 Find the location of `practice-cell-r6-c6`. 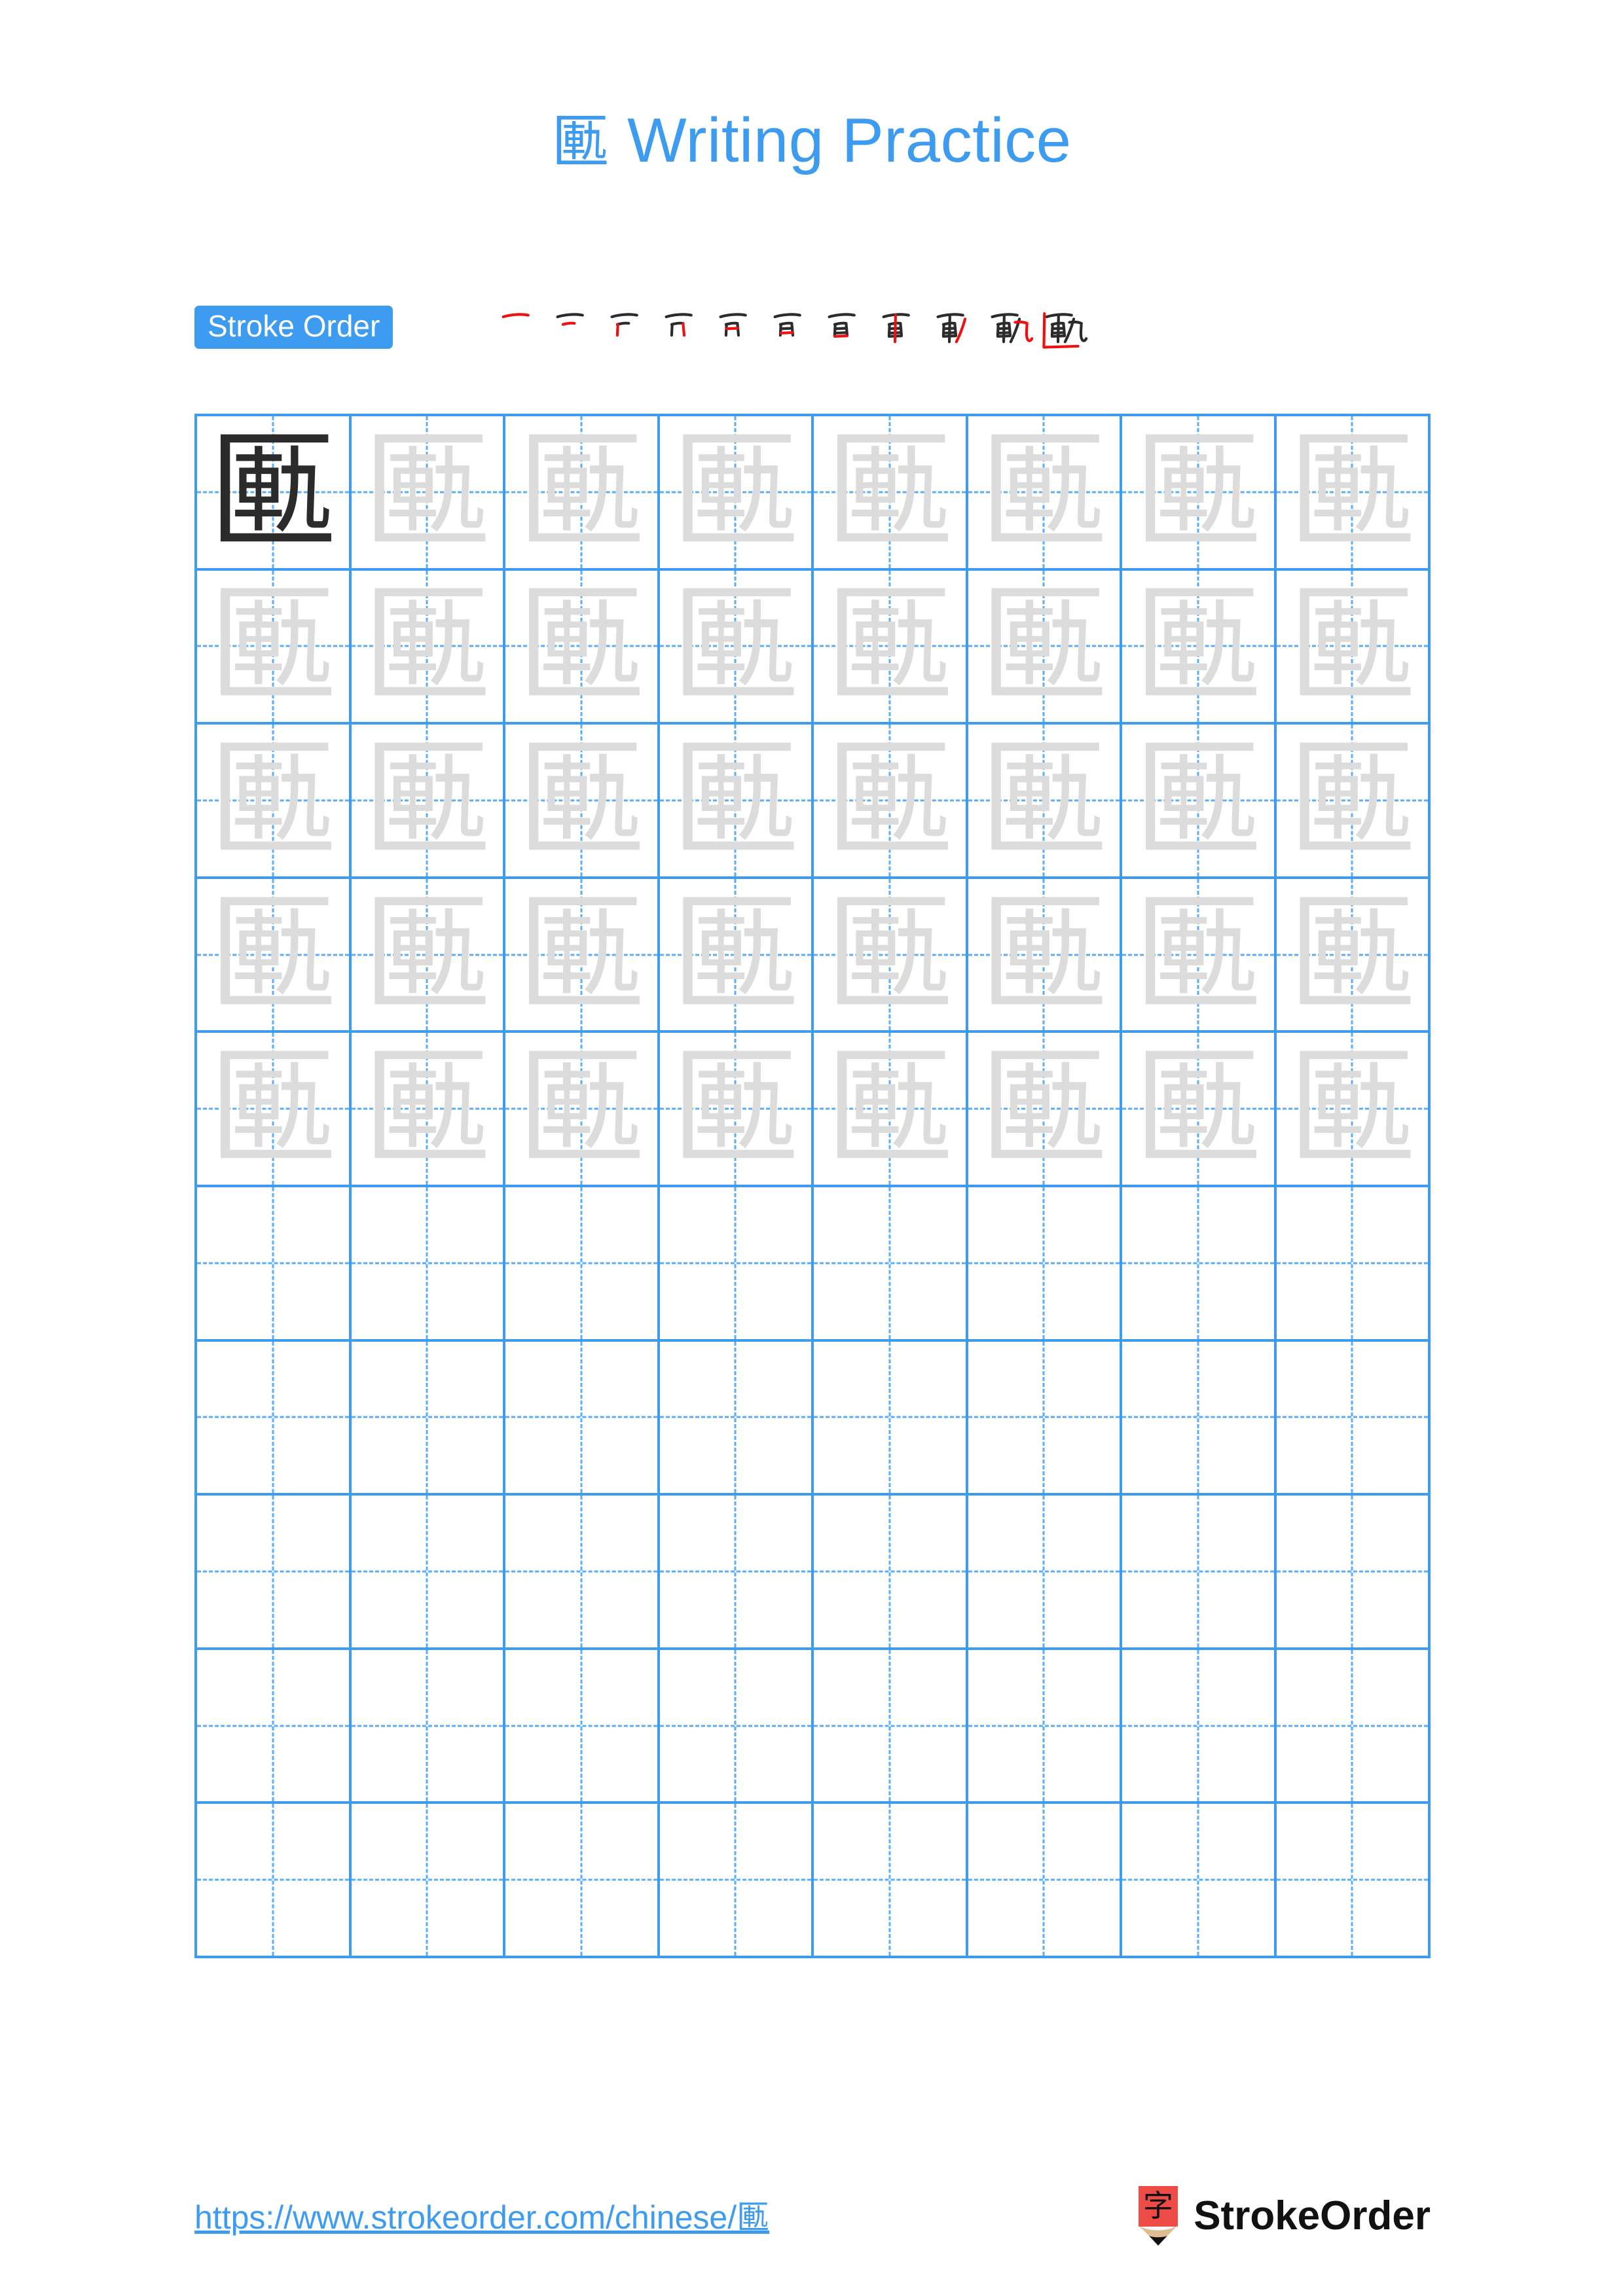

practice-cell-r6-c6 is located at coordinates (1045, 1264).